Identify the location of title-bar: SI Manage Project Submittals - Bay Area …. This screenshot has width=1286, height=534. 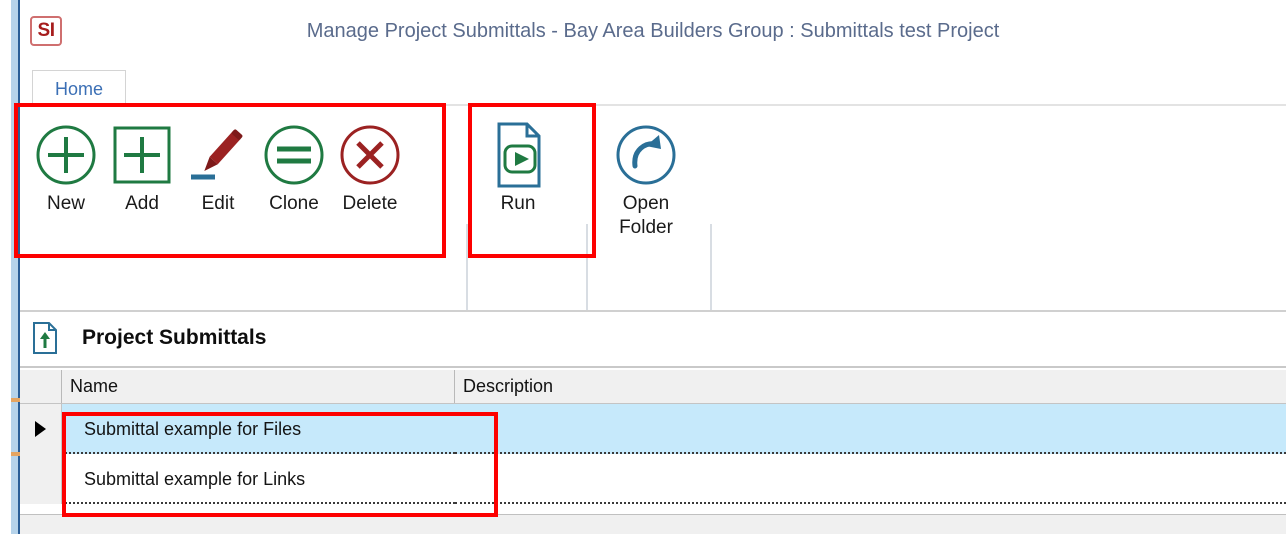
(653, 31).